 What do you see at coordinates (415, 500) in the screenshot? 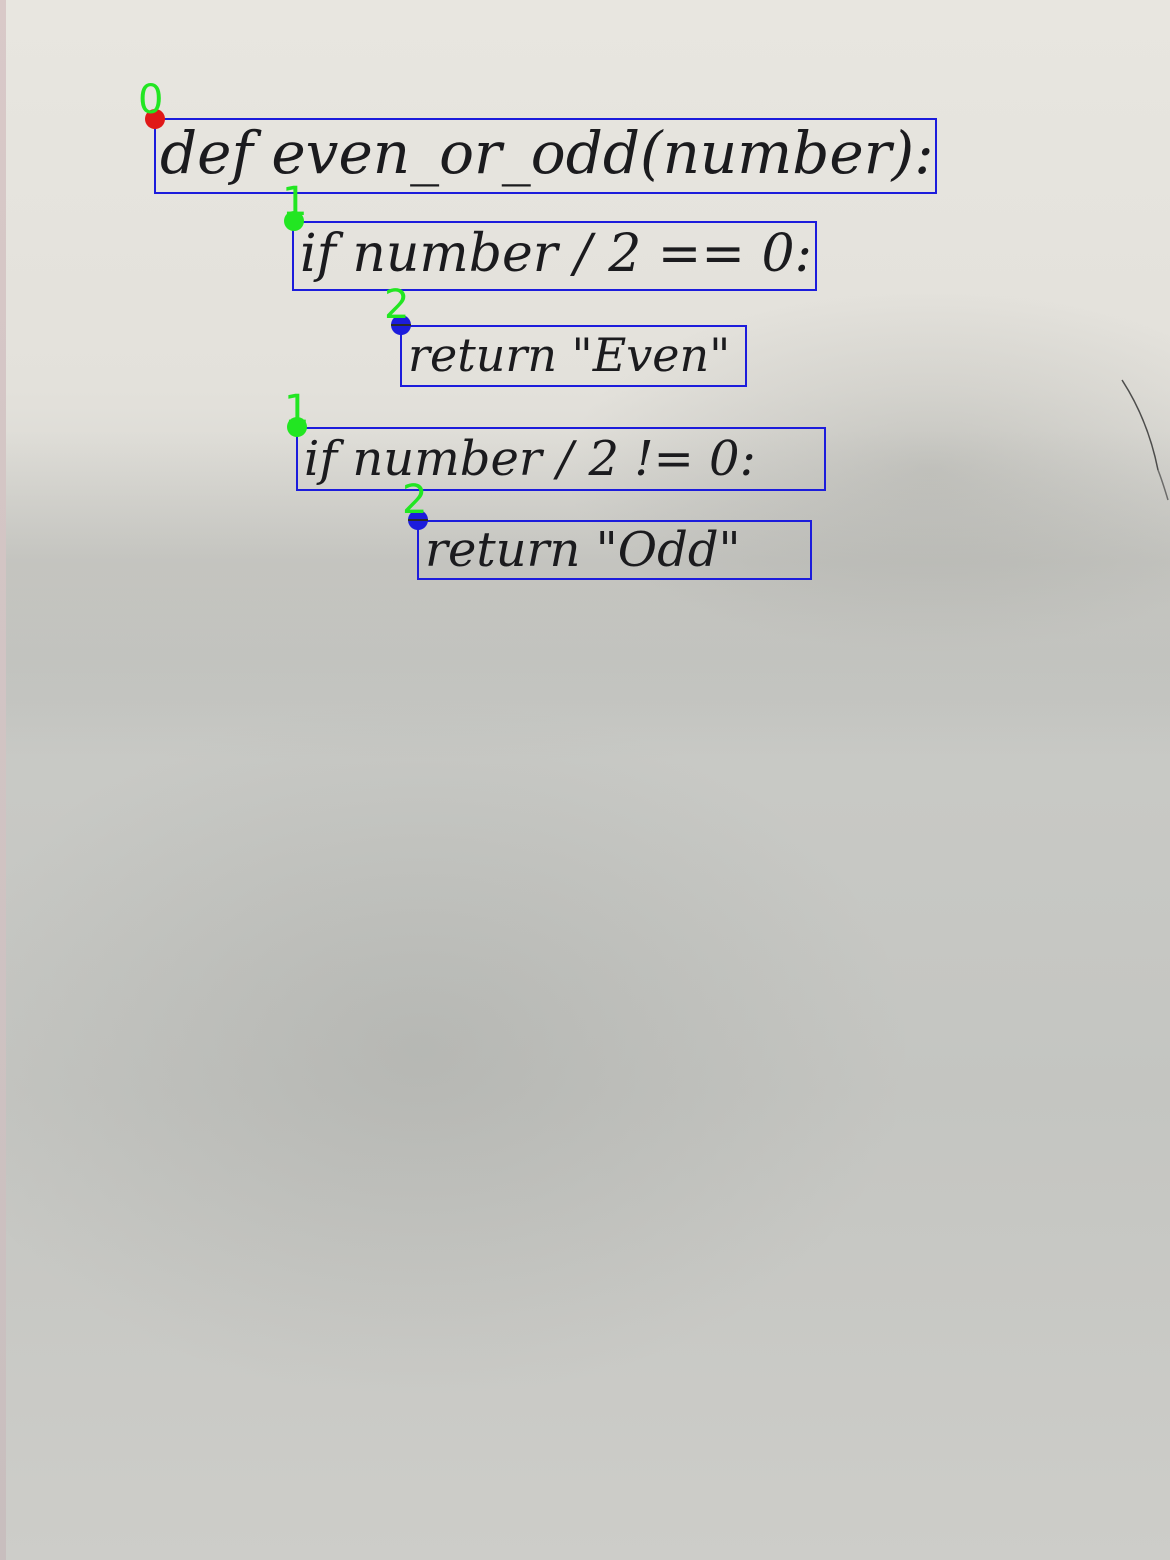
I see `level-label-4: 2` at bounding box center [415, 500].